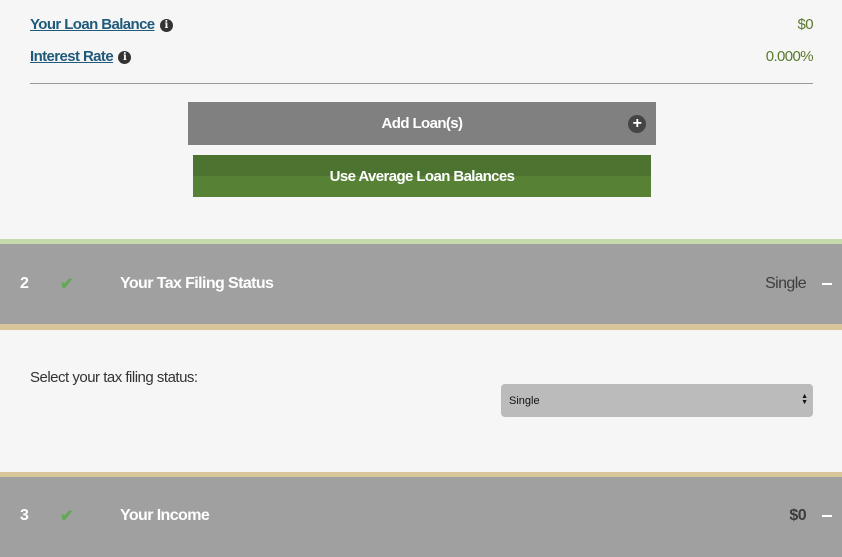  What do you see at coordinates (797, 515) in the screenshot?
I see `section-summary: $0` at bounding box center [797, 515].